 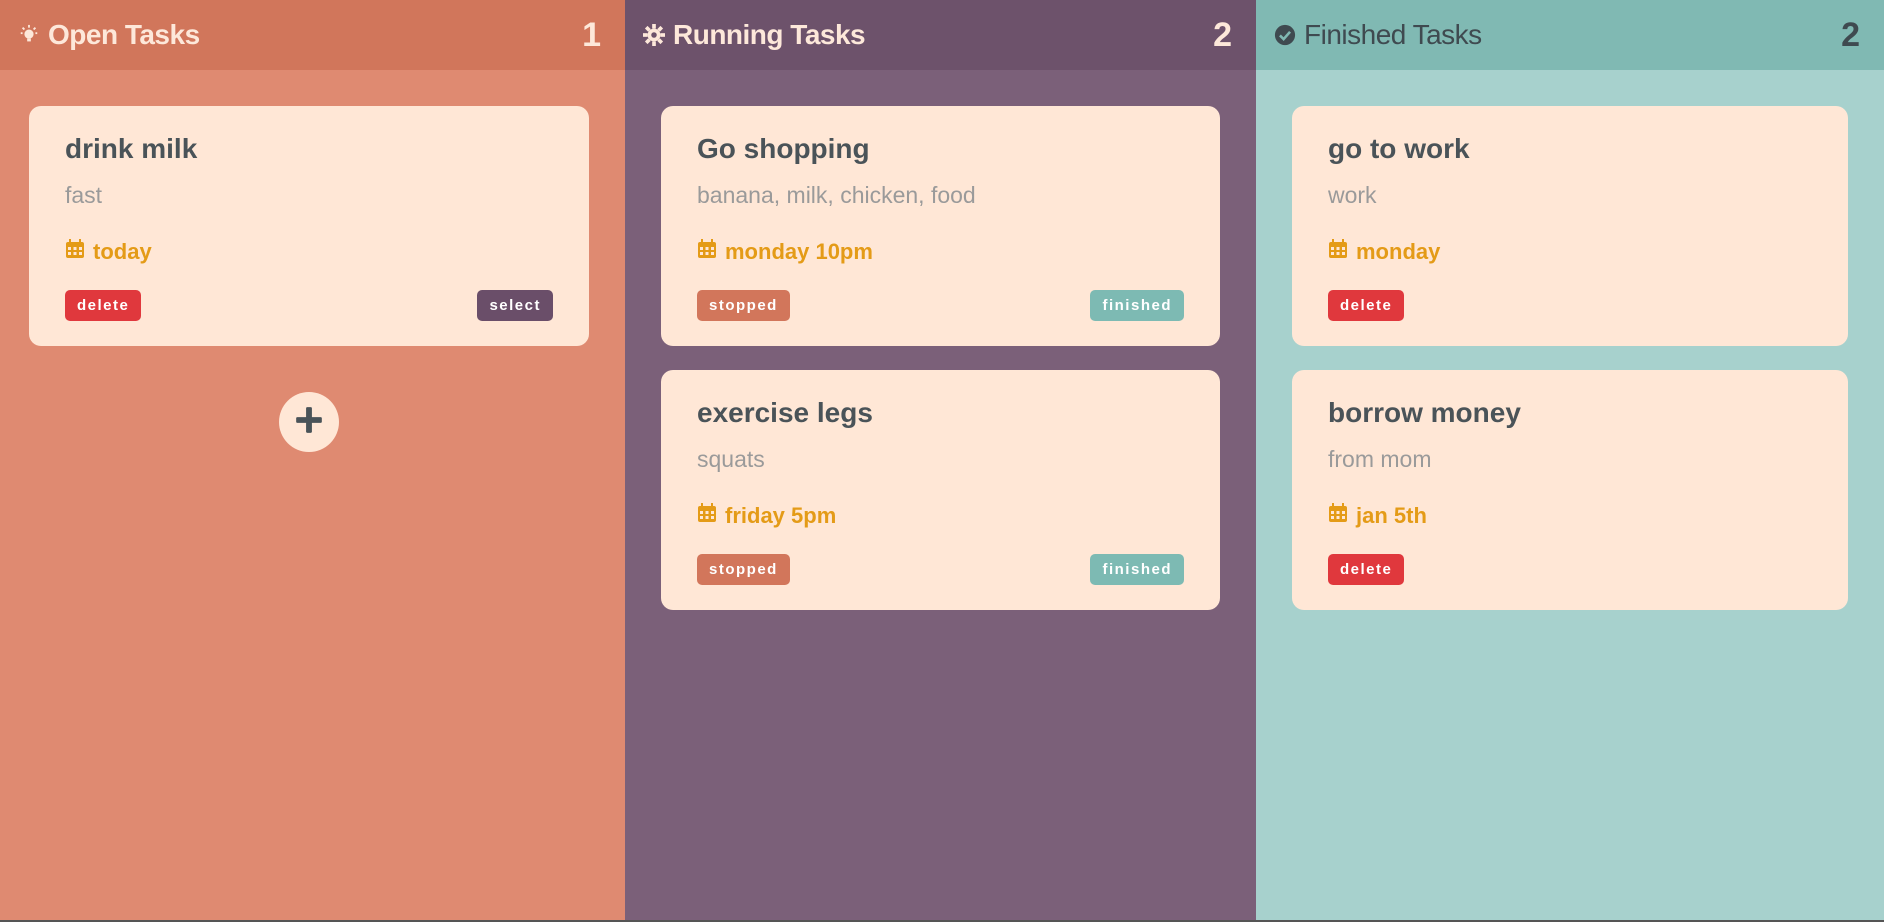 What do you see at coordinates (1222, 34) in the screenshot?
I see `running-tasks-count: 2` at bounding box center [1222, 34].